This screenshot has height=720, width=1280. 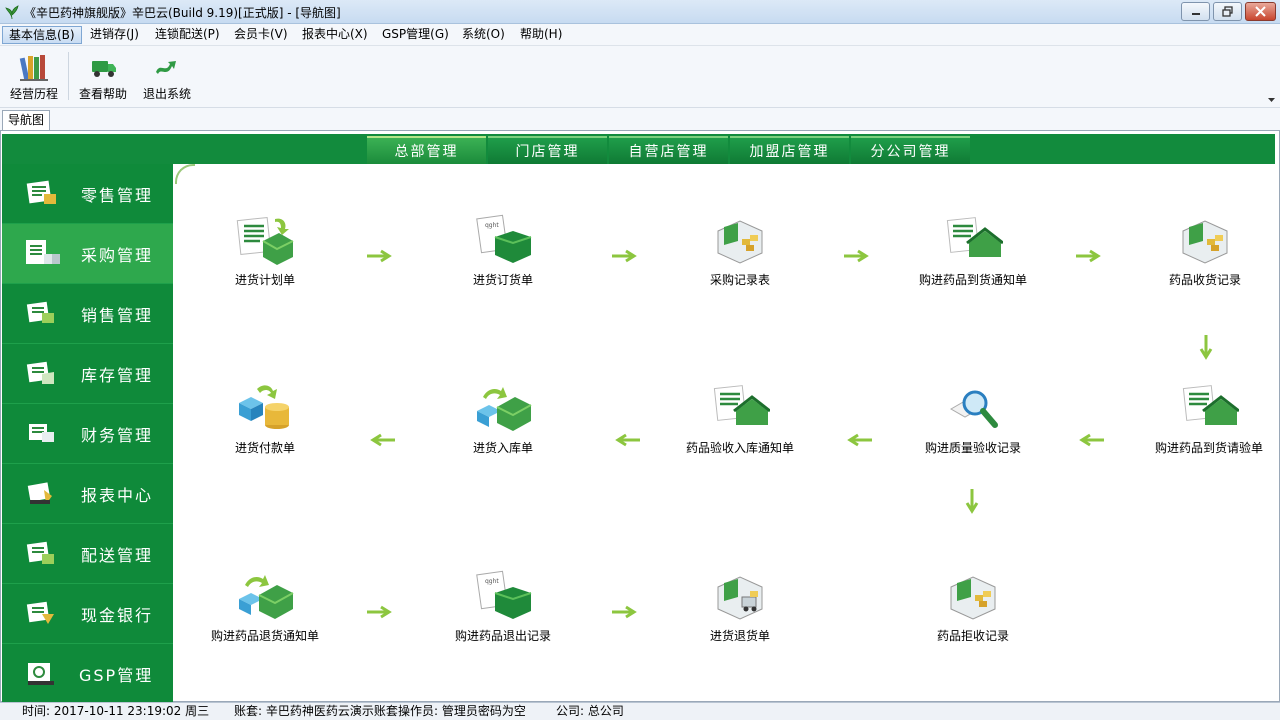 I want to click on minimize-icon, so click(x=1195, y=13).